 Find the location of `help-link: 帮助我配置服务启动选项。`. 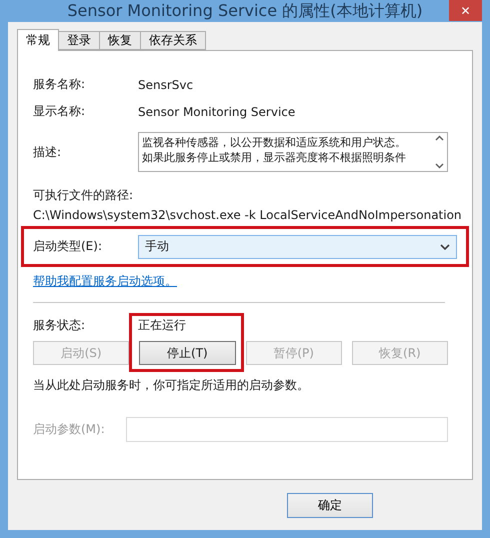

help-link: 帮助我配置服务启动选项。 is located at coordinates (105, 281).